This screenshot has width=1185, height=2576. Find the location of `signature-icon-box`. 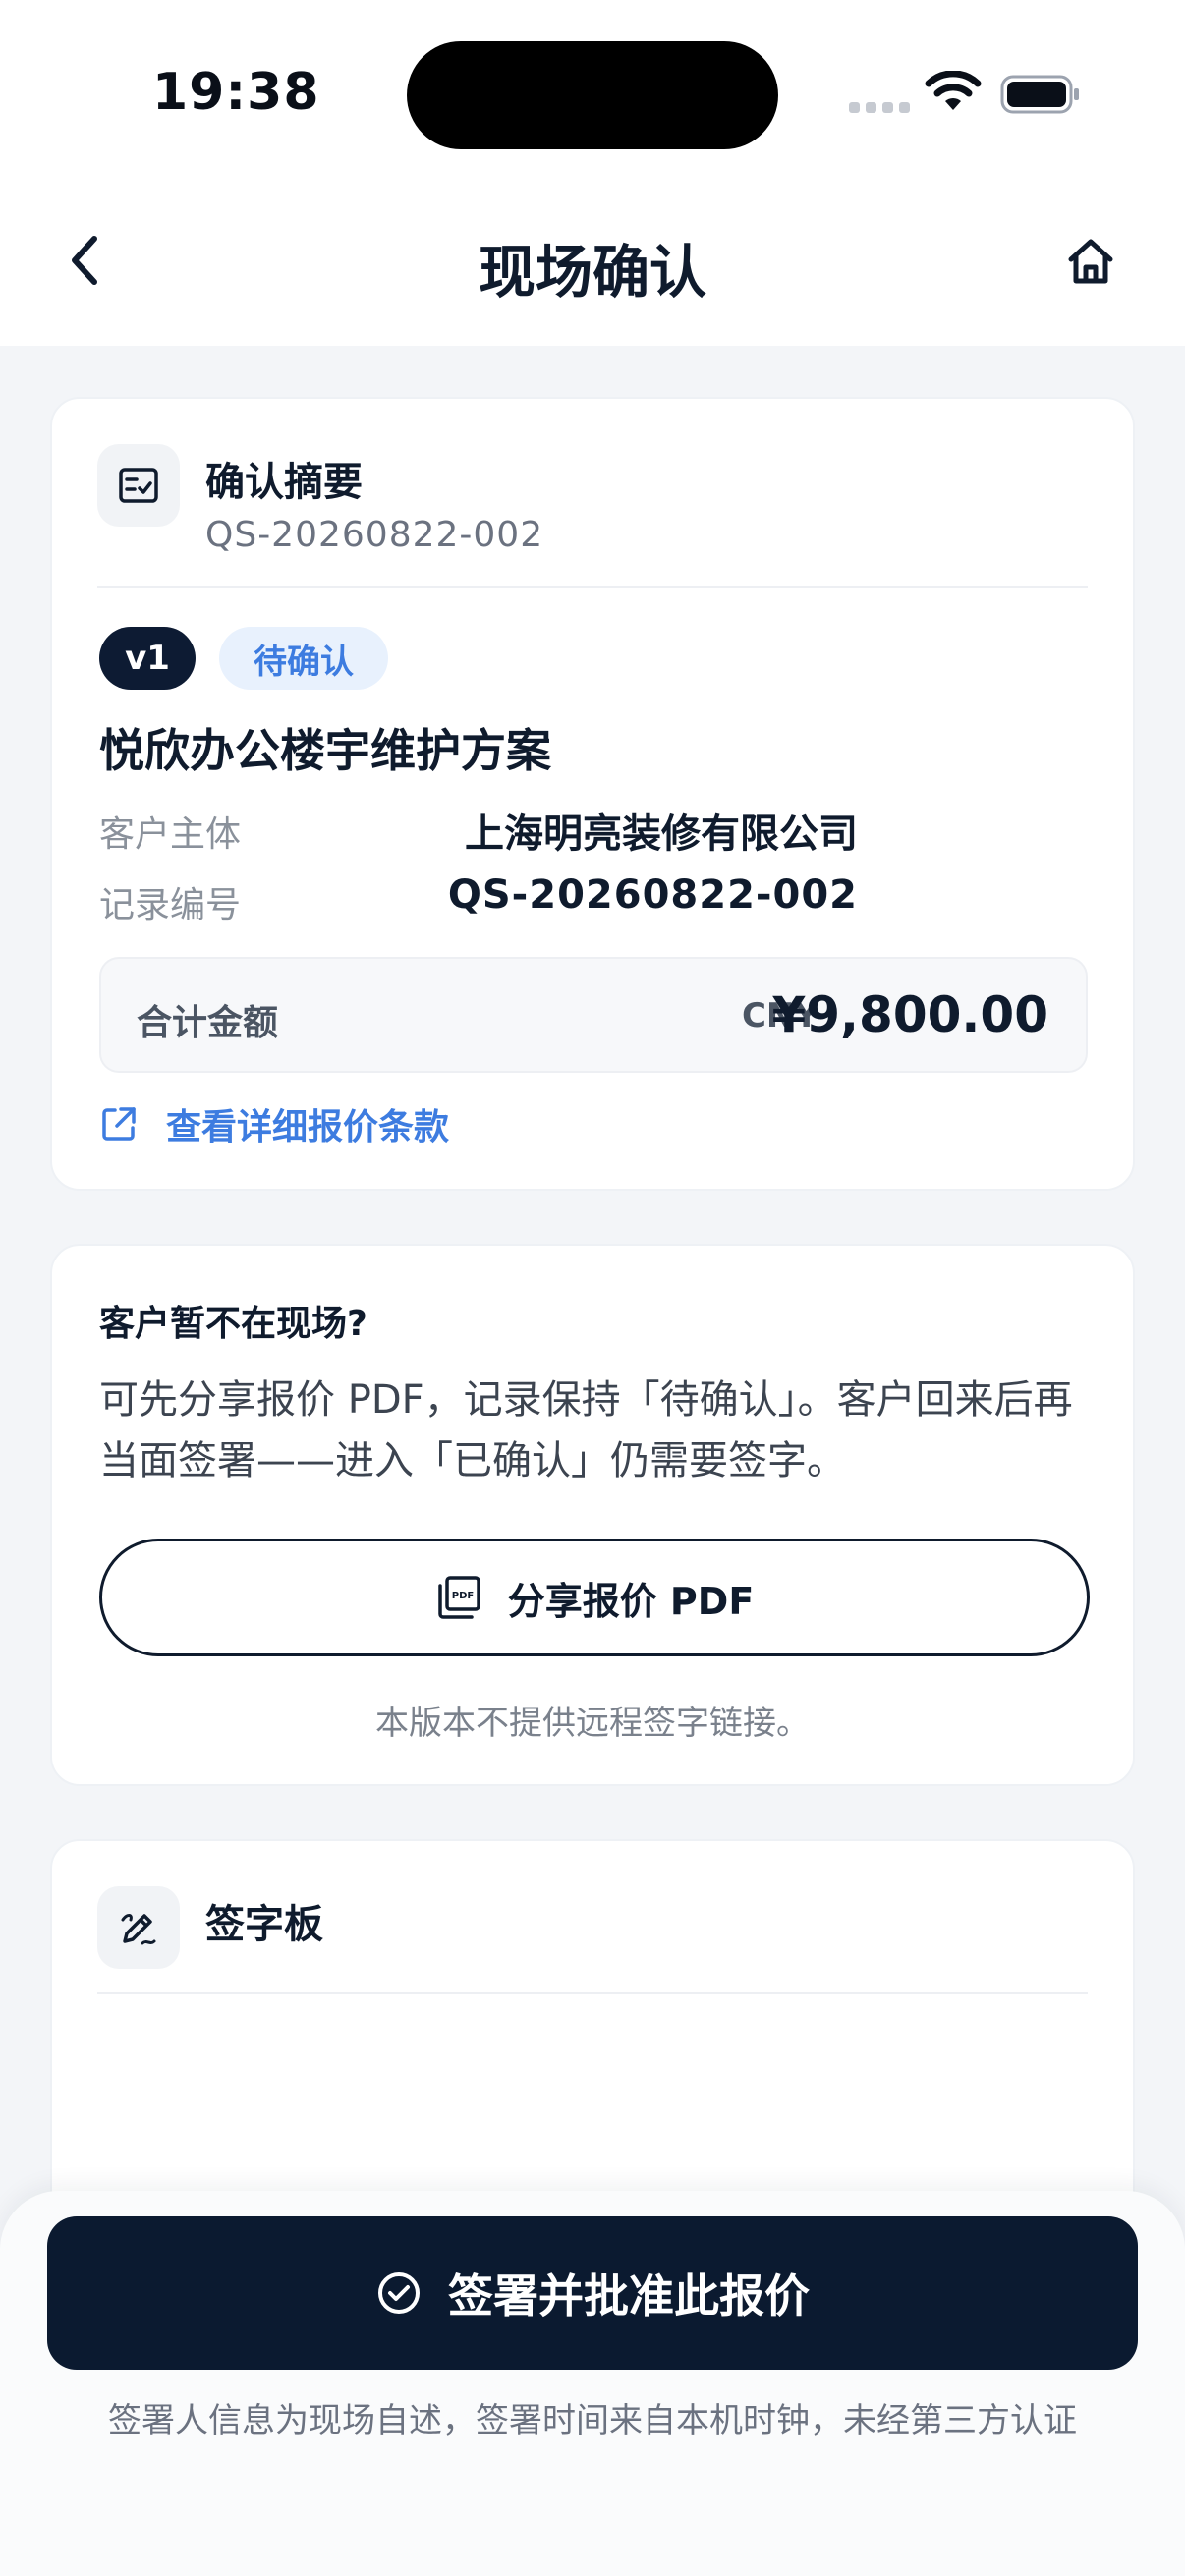

signature-icon-box is located at coordinates (138, 1927).